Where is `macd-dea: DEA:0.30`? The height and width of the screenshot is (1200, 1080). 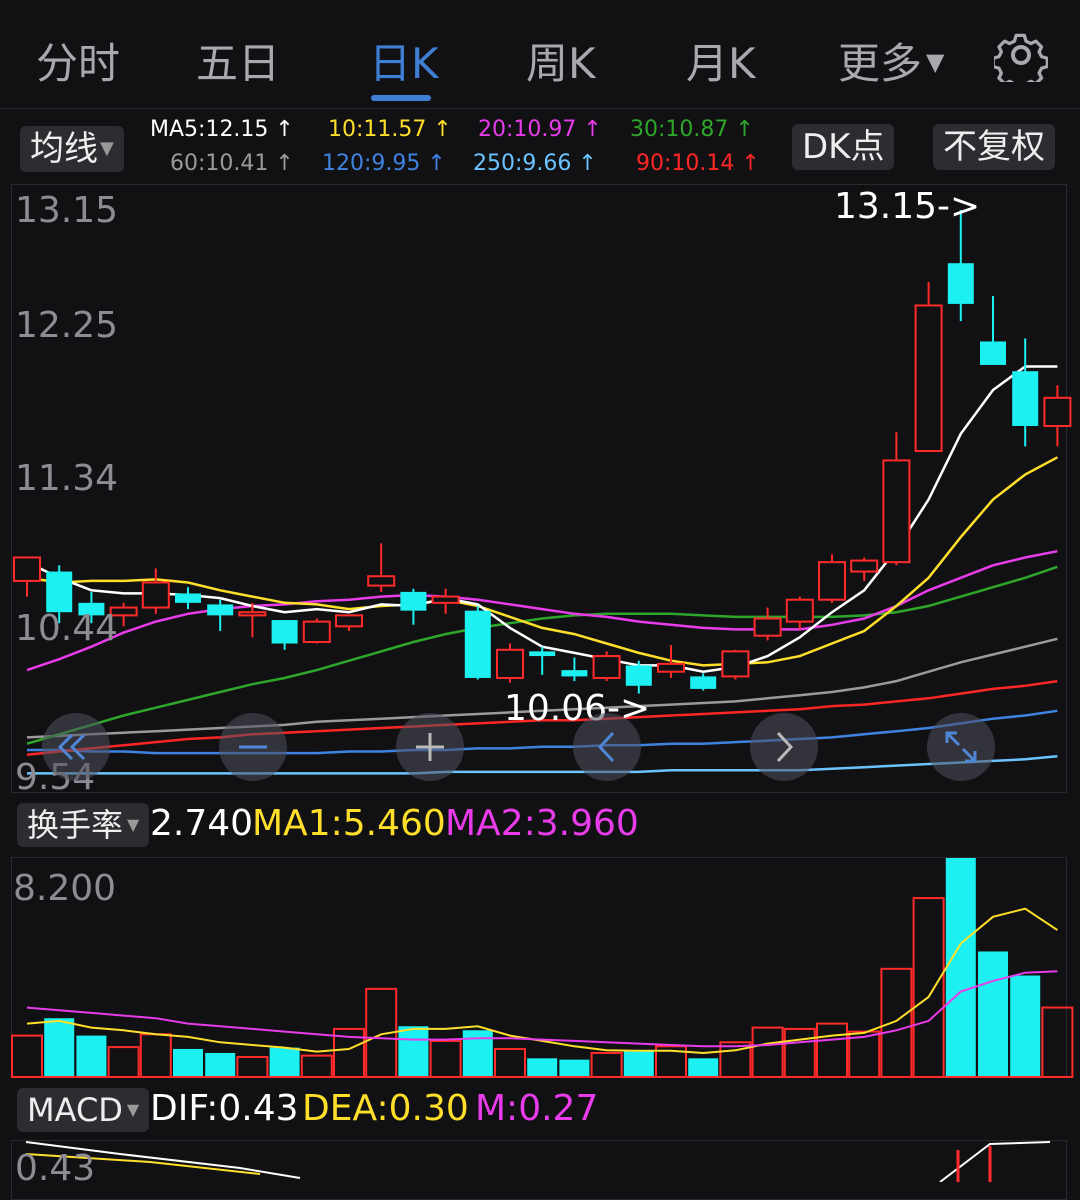 macd-dea: DEA:0.30 is located at coordinates (385, 1108).